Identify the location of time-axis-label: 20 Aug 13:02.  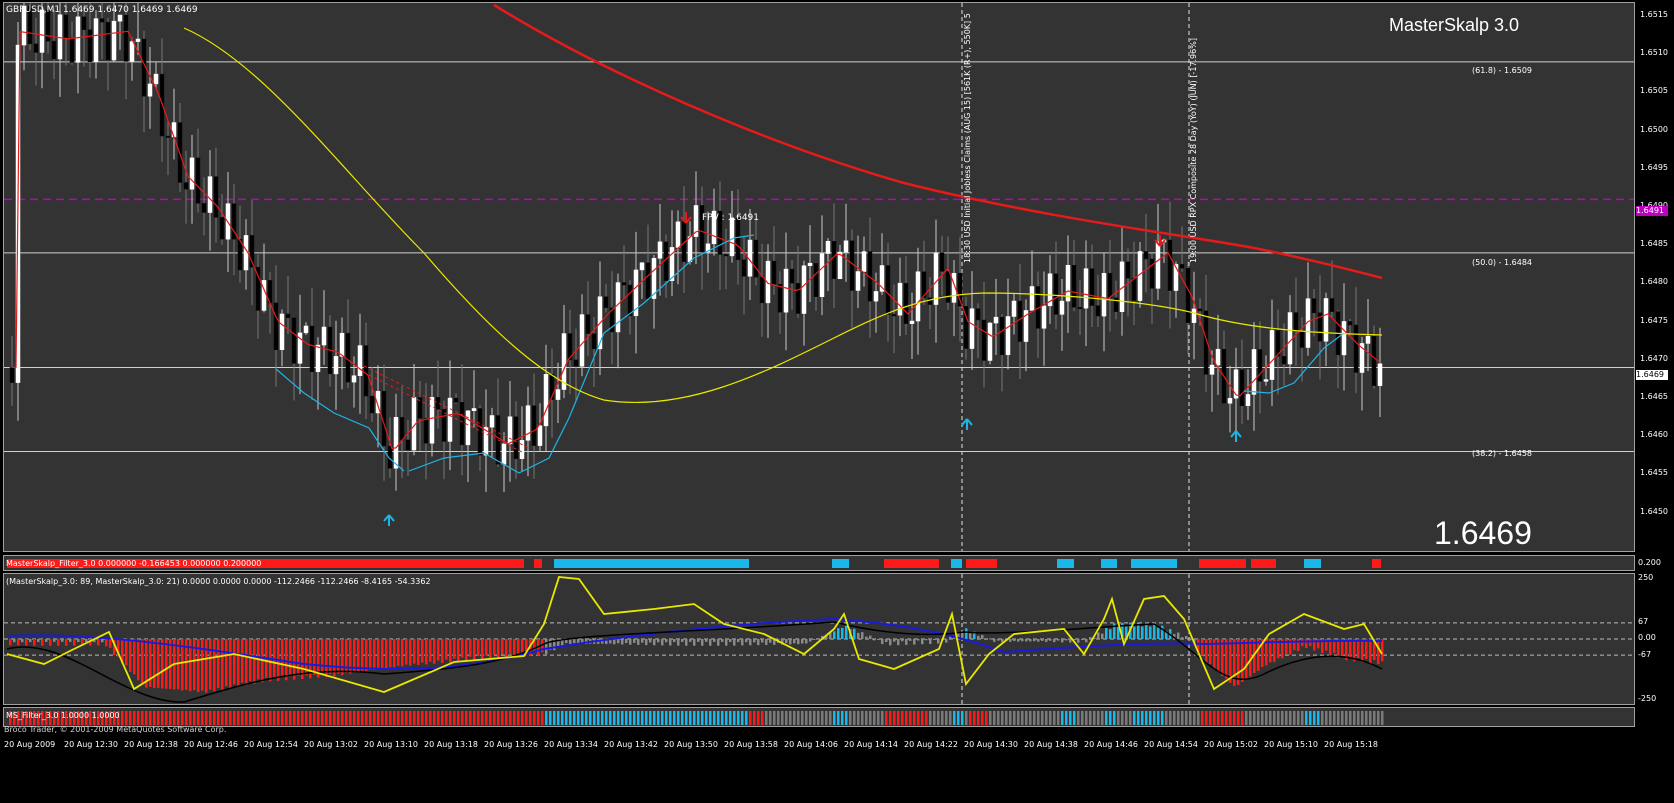
(331, 744).